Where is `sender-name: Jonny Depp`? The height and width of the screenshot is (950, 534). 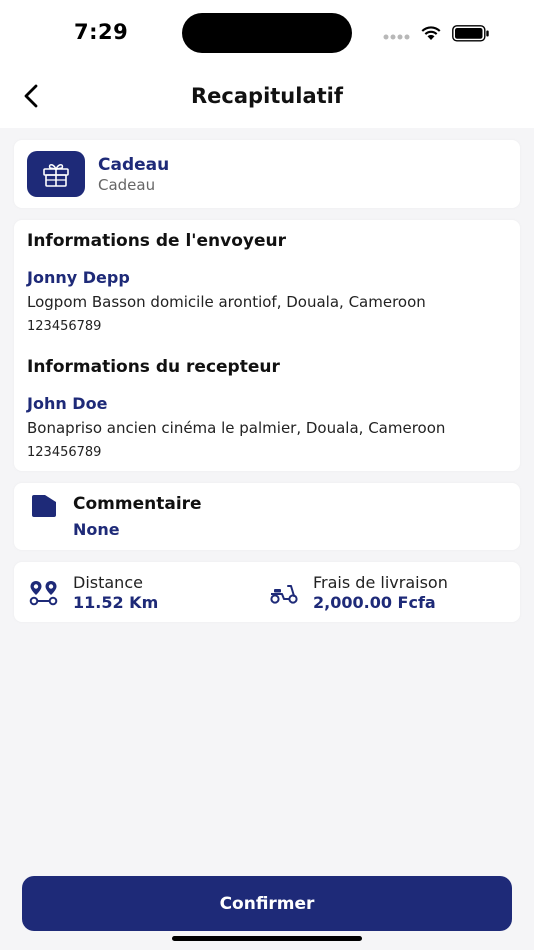 sender-name: Jonny Depp is located at coordinates (78, 277).